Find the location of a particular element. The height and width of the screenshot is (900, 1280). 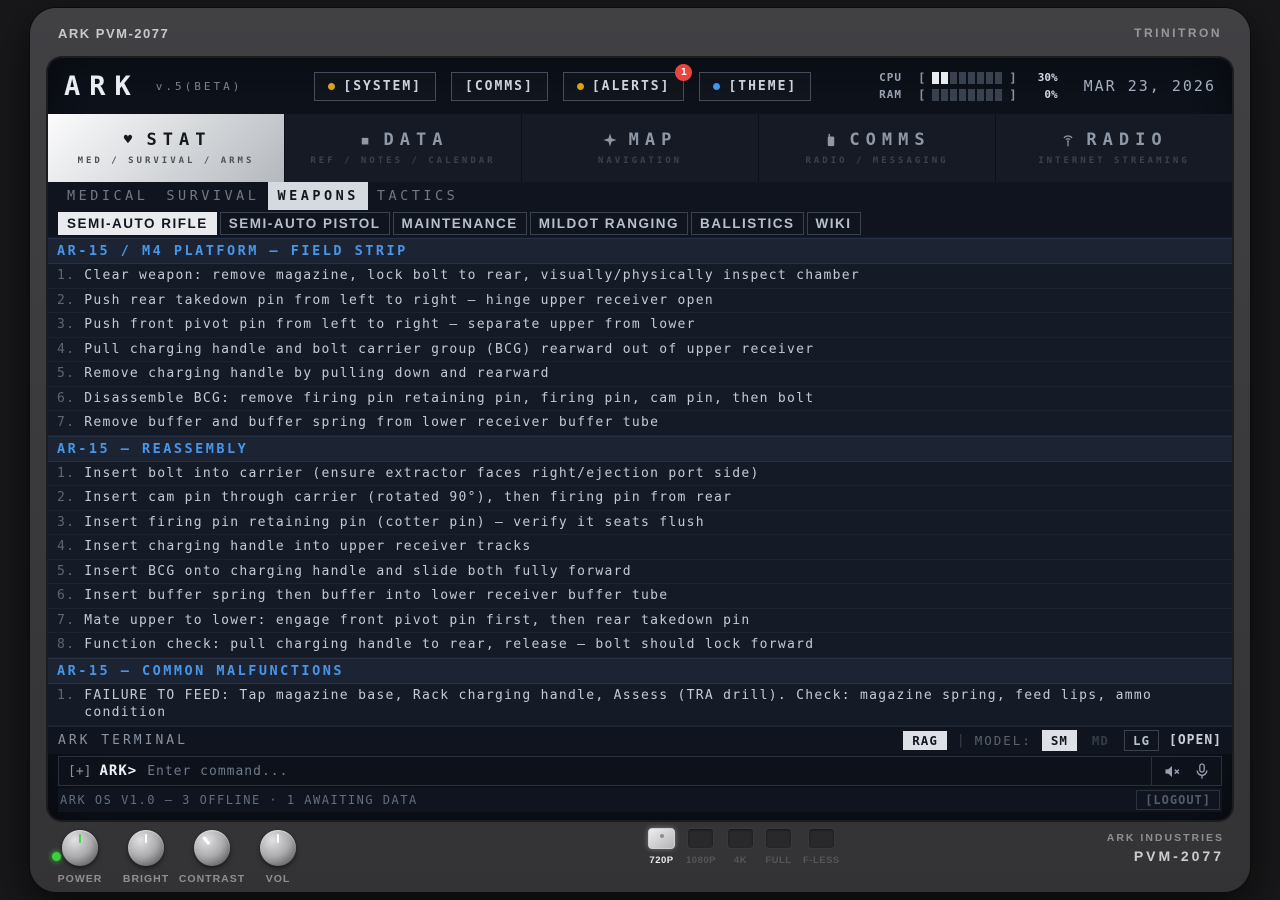

tab-comms: COMMS RADIO / MESSAGING is located at coordinates (877, 148).